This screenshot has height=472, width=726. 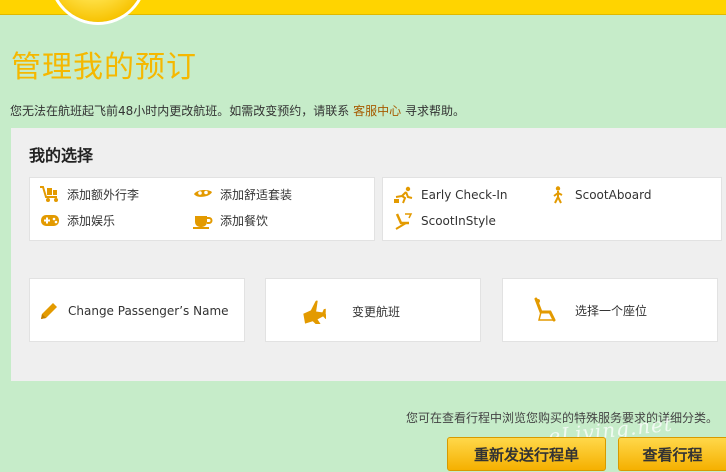 What do you see at coordinates (350, 311) in the screenshot?
I see `change-flight-option: 变更航班` at bounding box center [350, 311].